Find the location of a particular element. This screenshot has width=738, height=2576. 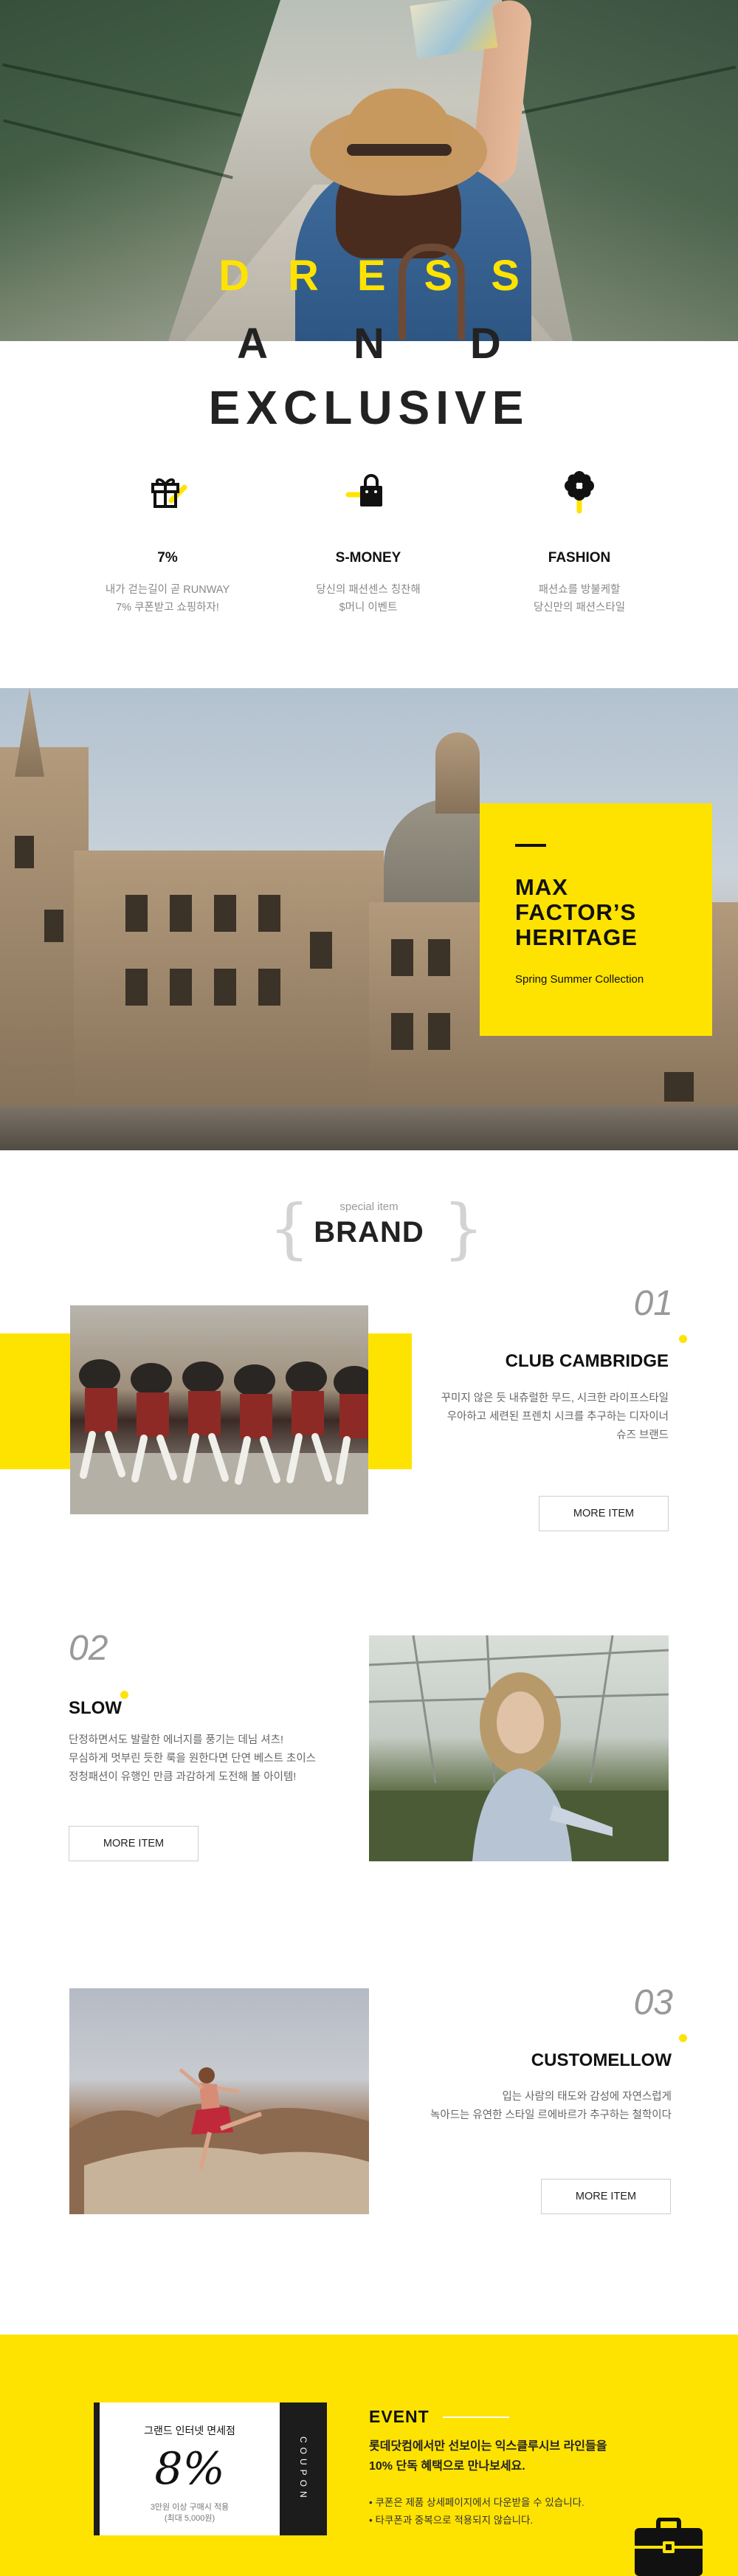

event-note: • 쿠폰은 제품 상세페이지에서 다운받을 수 있습니다. is located at coordinates (476, 2501).